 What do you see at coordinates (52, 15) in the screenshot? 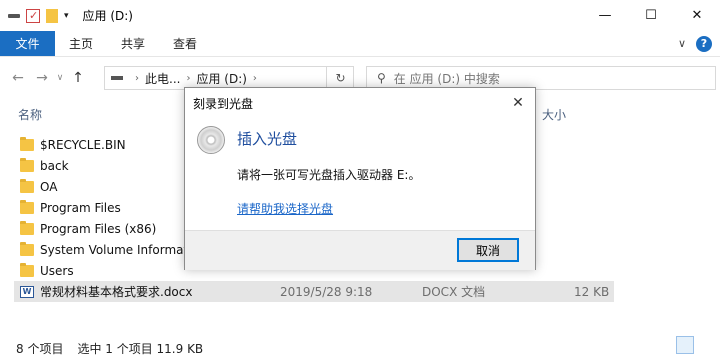
I see `new-folder-icon` at bounding box center [52, 15].